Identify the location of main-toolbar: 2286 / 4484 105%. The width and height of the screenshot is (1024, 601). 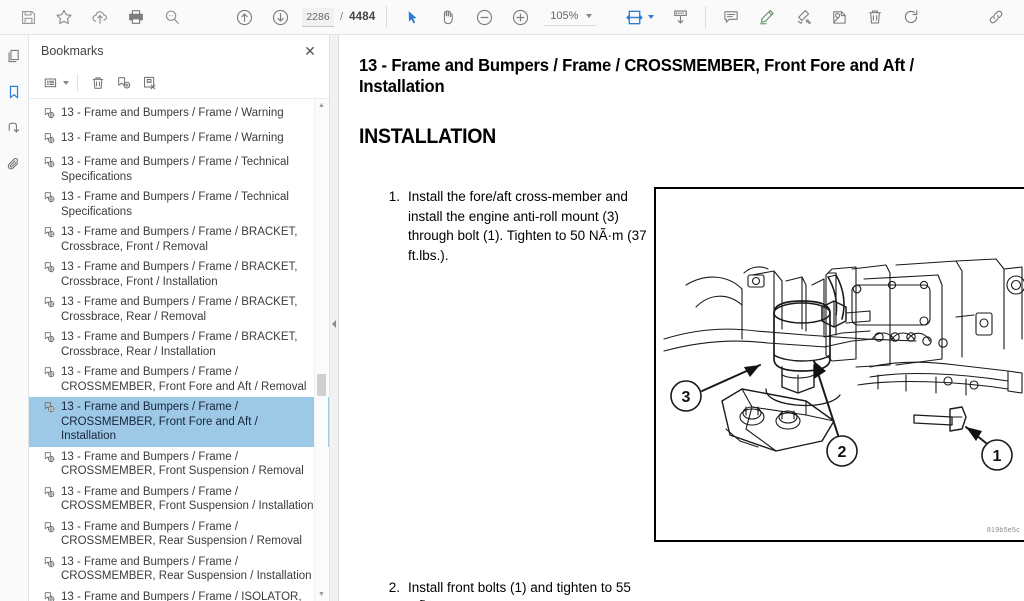
(512, 17).